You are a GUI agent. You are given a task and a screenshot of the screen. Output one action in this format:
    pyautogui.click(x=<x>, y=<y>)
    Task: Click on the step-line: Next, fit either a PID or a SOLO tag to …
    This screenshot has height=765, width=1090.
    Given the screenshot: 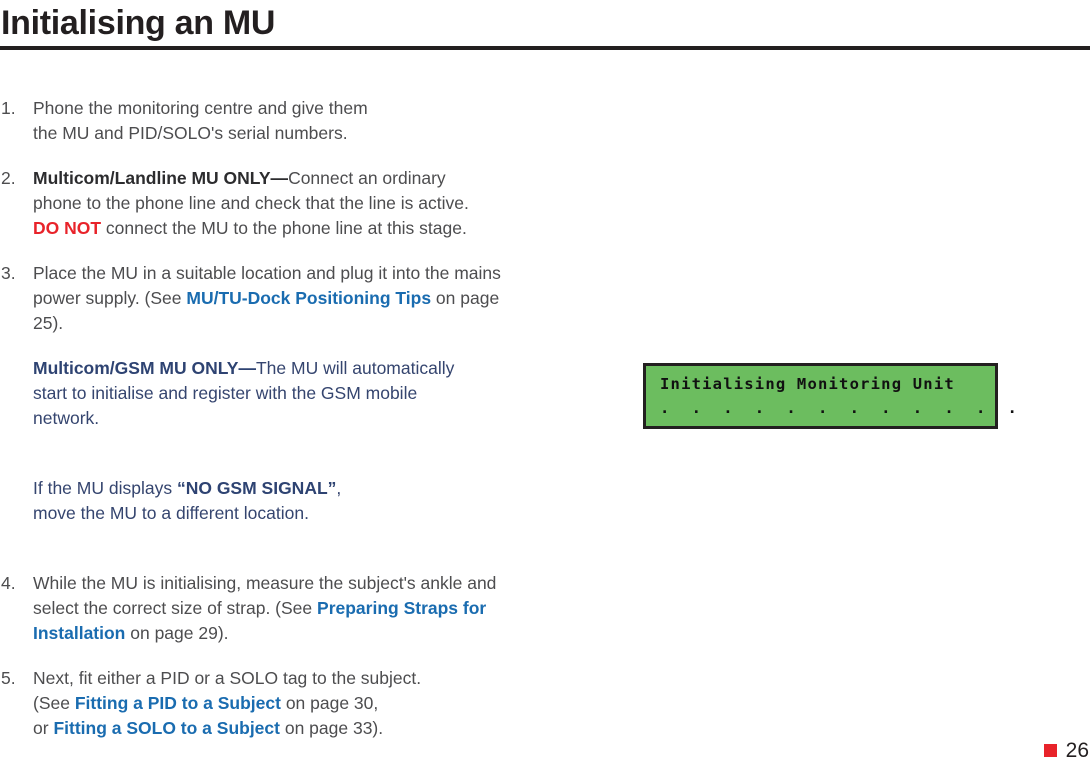 What is the action you would take?
    pyautogui.click(x=227, y=678)
    